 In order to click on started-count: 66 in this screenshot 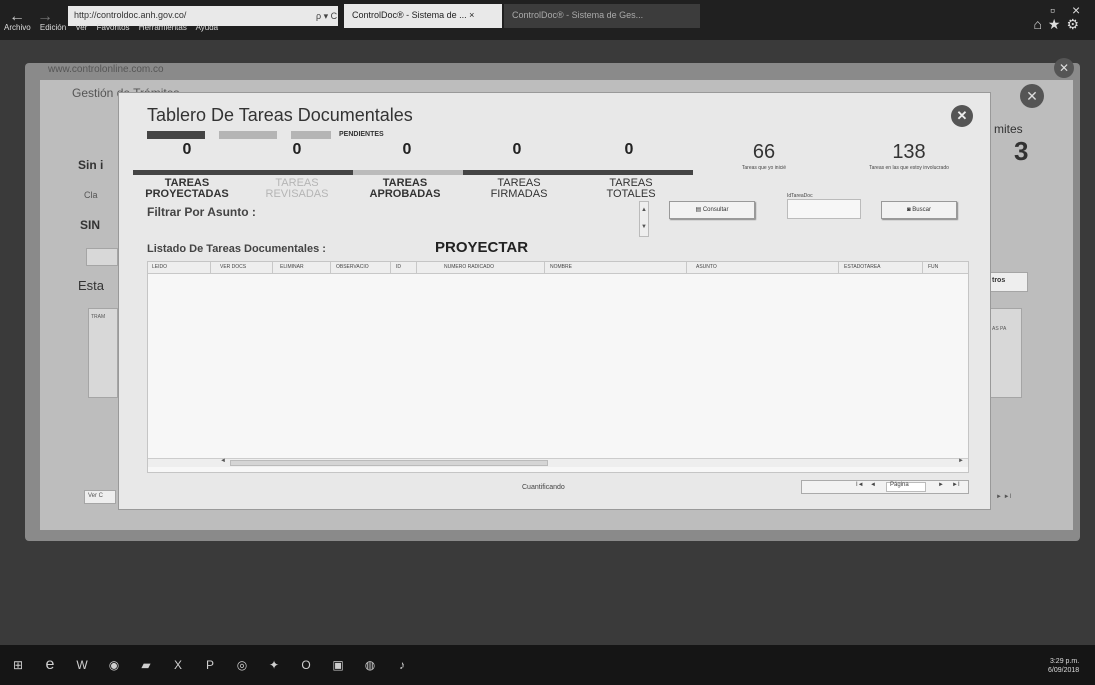, I will do `click(764, 152)`.